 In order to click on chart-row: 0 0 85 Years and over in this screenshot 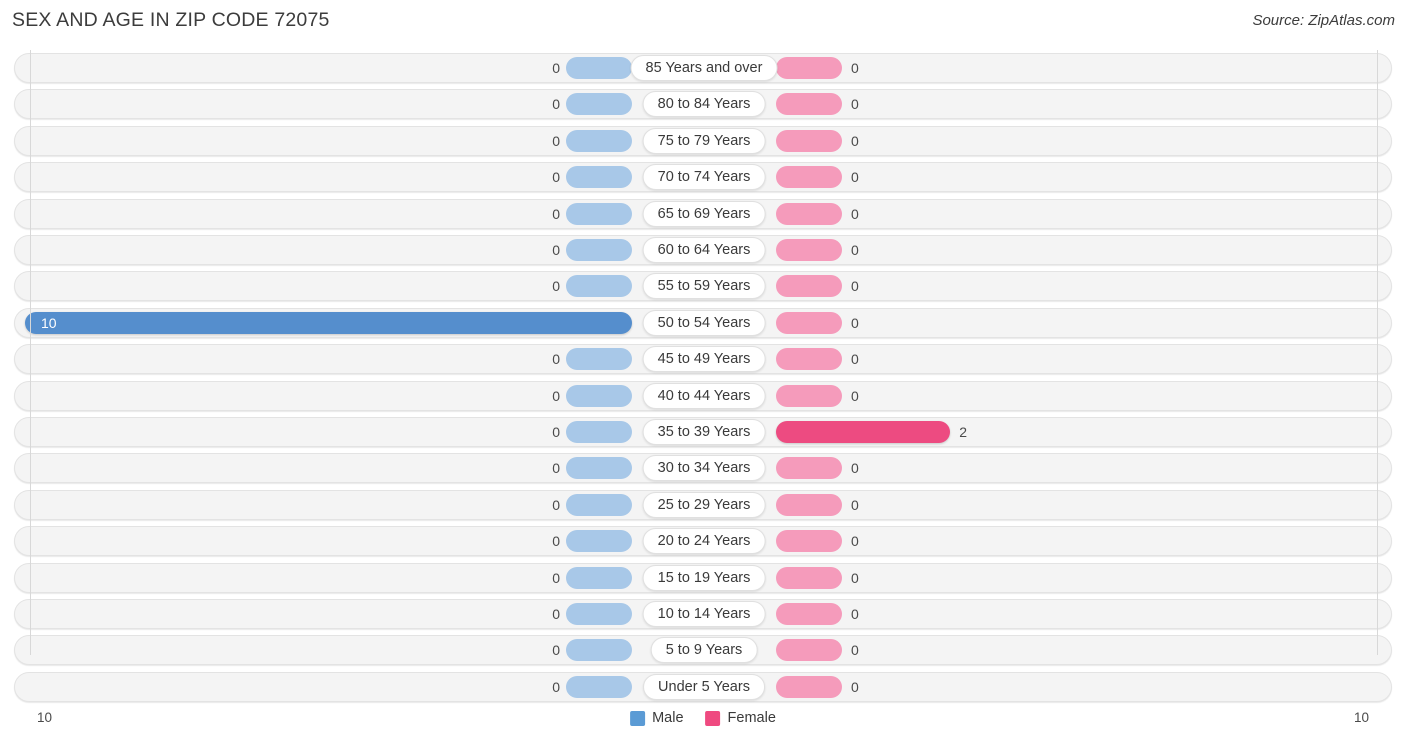, I will do `click(703, 68)`.